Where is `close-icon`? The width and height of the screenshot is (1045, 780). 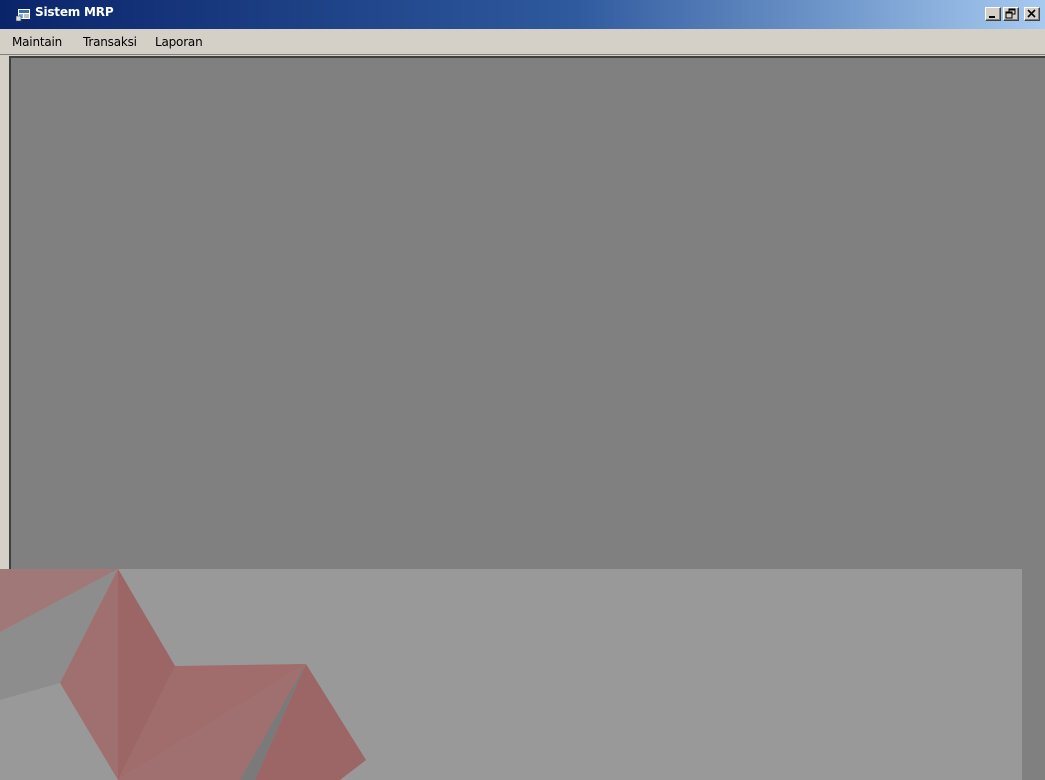 close-icon is located at coordinates (1031, 13).